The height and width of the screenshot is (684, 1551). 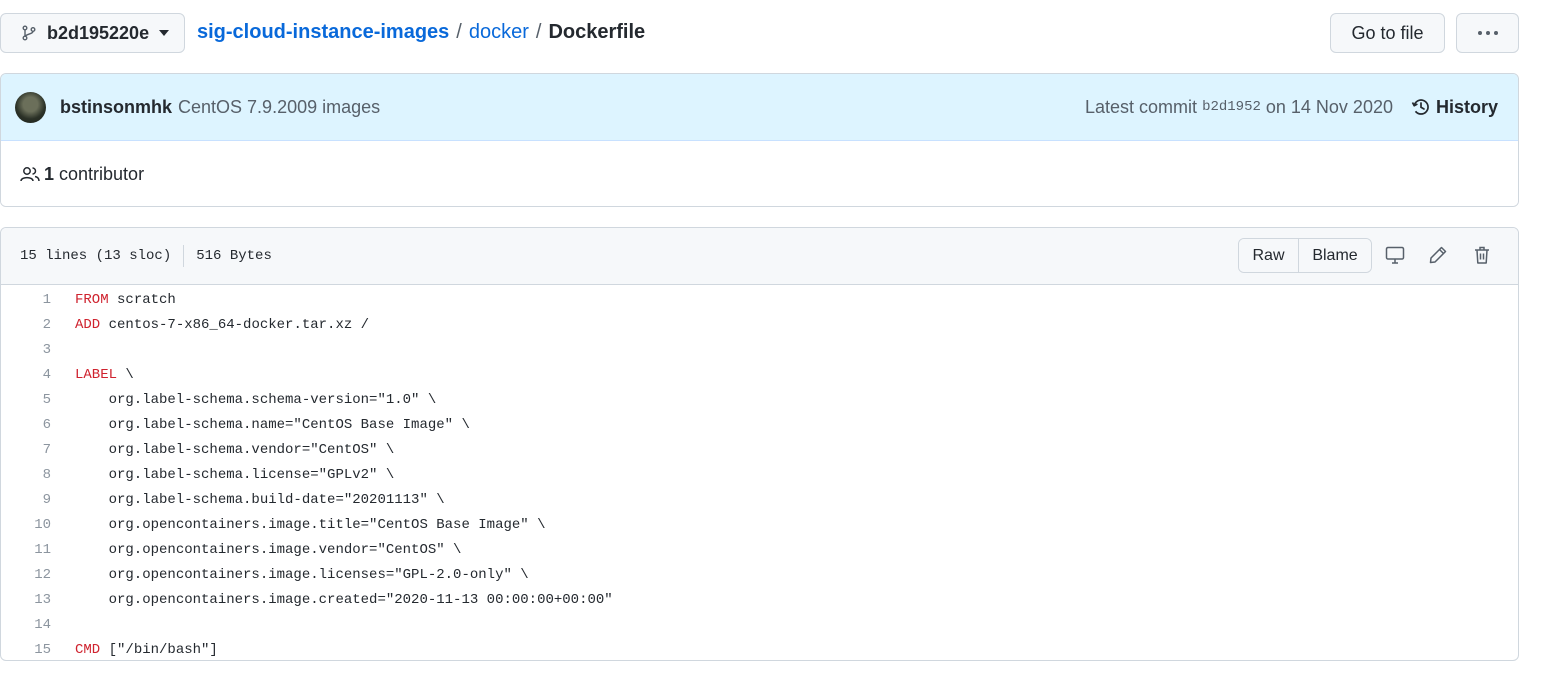 I want to click on go-to-file-button: Go to file, so click(x=1387, y=33).